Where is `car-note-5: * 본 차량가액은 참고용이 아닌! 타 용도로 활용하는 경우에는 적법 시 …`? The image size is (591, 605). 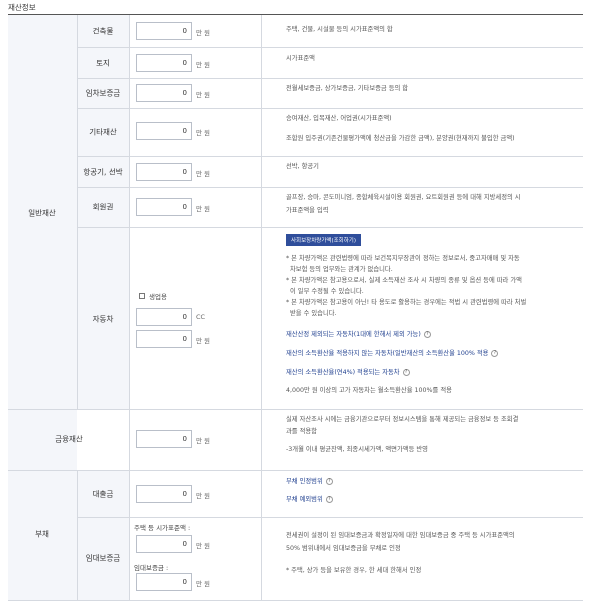 car-note-5: * 본 차량가액은 참고용이 아닌! 타 용도로 활용하는 경우에는 적법 시 … is located at coordinates (406, 302).